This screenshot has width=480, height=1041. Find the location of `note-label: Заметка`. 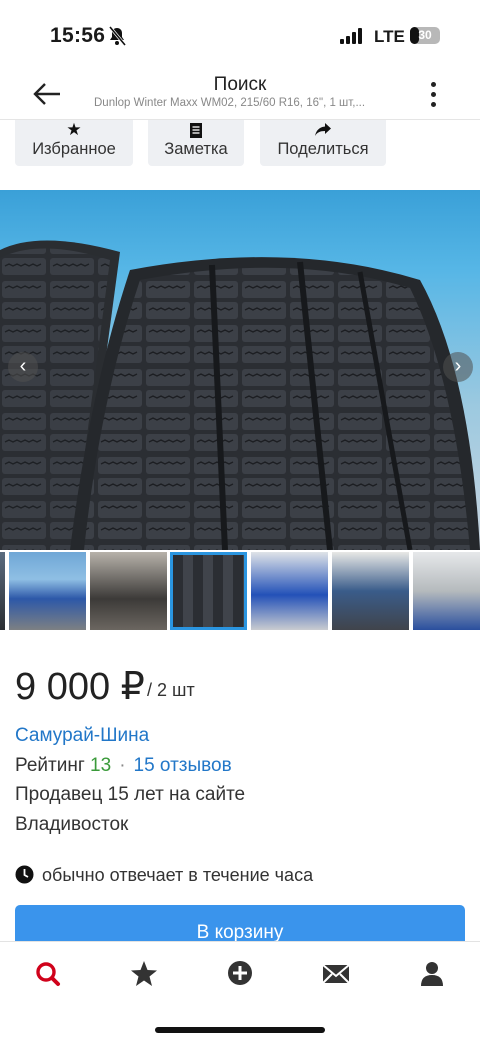

note-label: Заметка is located at coordinates (196, 149).